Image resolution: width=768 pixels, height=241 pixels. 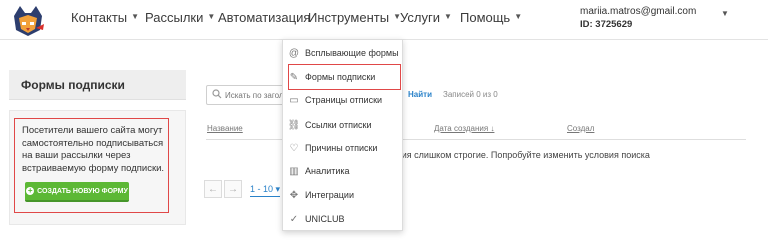 I want to click on menu-item-unsubscribe-pages: ▭ Страницы отписки, so click(x=342, y=100).